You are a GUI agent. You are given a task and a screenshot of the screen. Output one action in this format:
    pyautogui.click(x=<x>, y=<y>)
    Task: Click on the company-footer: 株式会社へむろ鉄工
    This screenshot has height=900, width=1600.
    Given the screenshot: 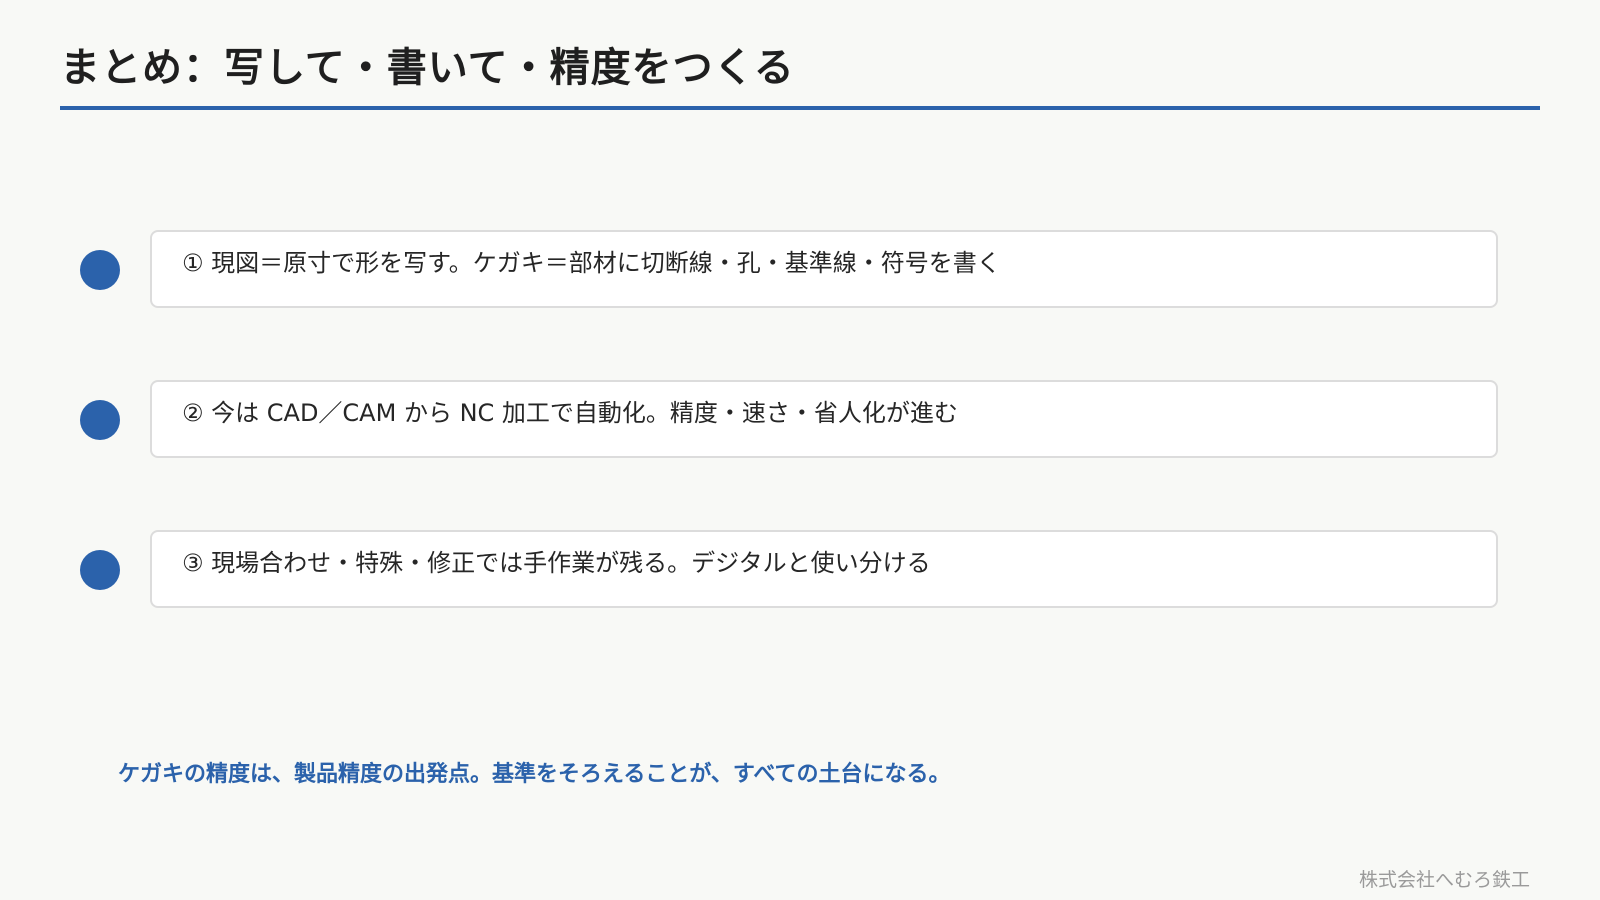 What is the action you would take?
    pyautogui.click(x=1444, y=880)
    